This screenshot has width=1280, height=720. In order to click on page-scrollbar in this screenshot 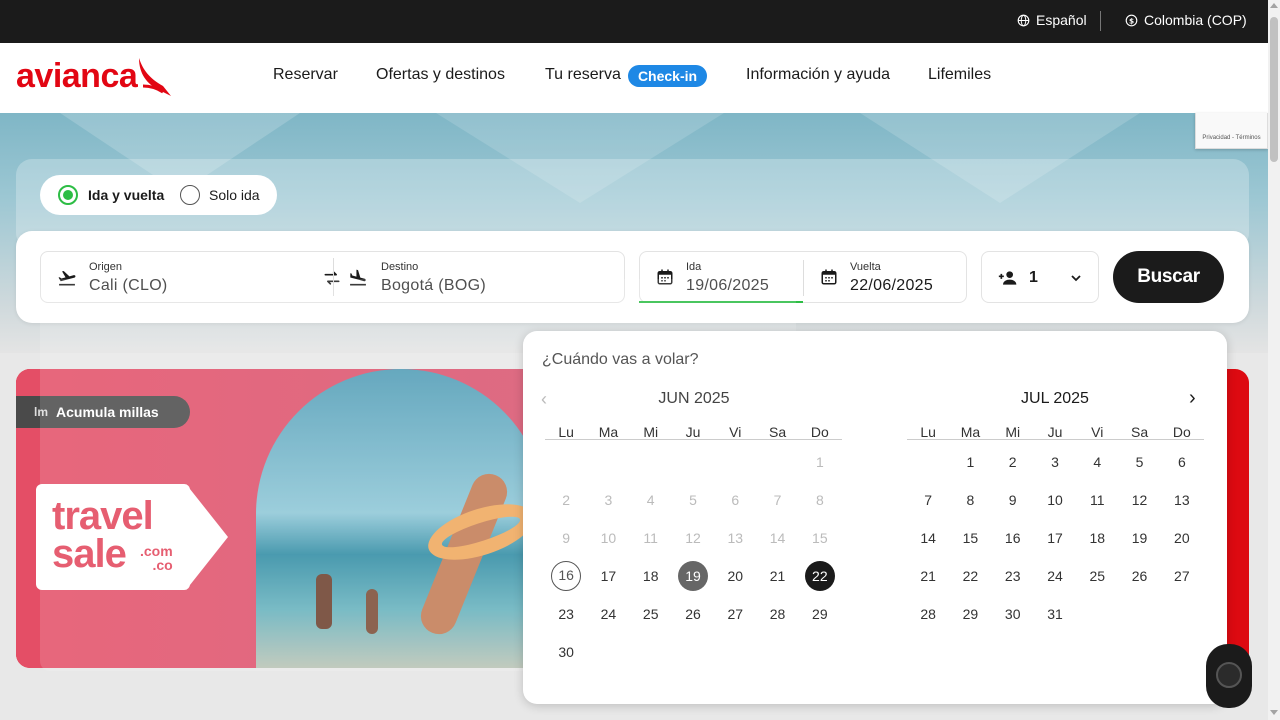, I will do `click(1274, 360)`.